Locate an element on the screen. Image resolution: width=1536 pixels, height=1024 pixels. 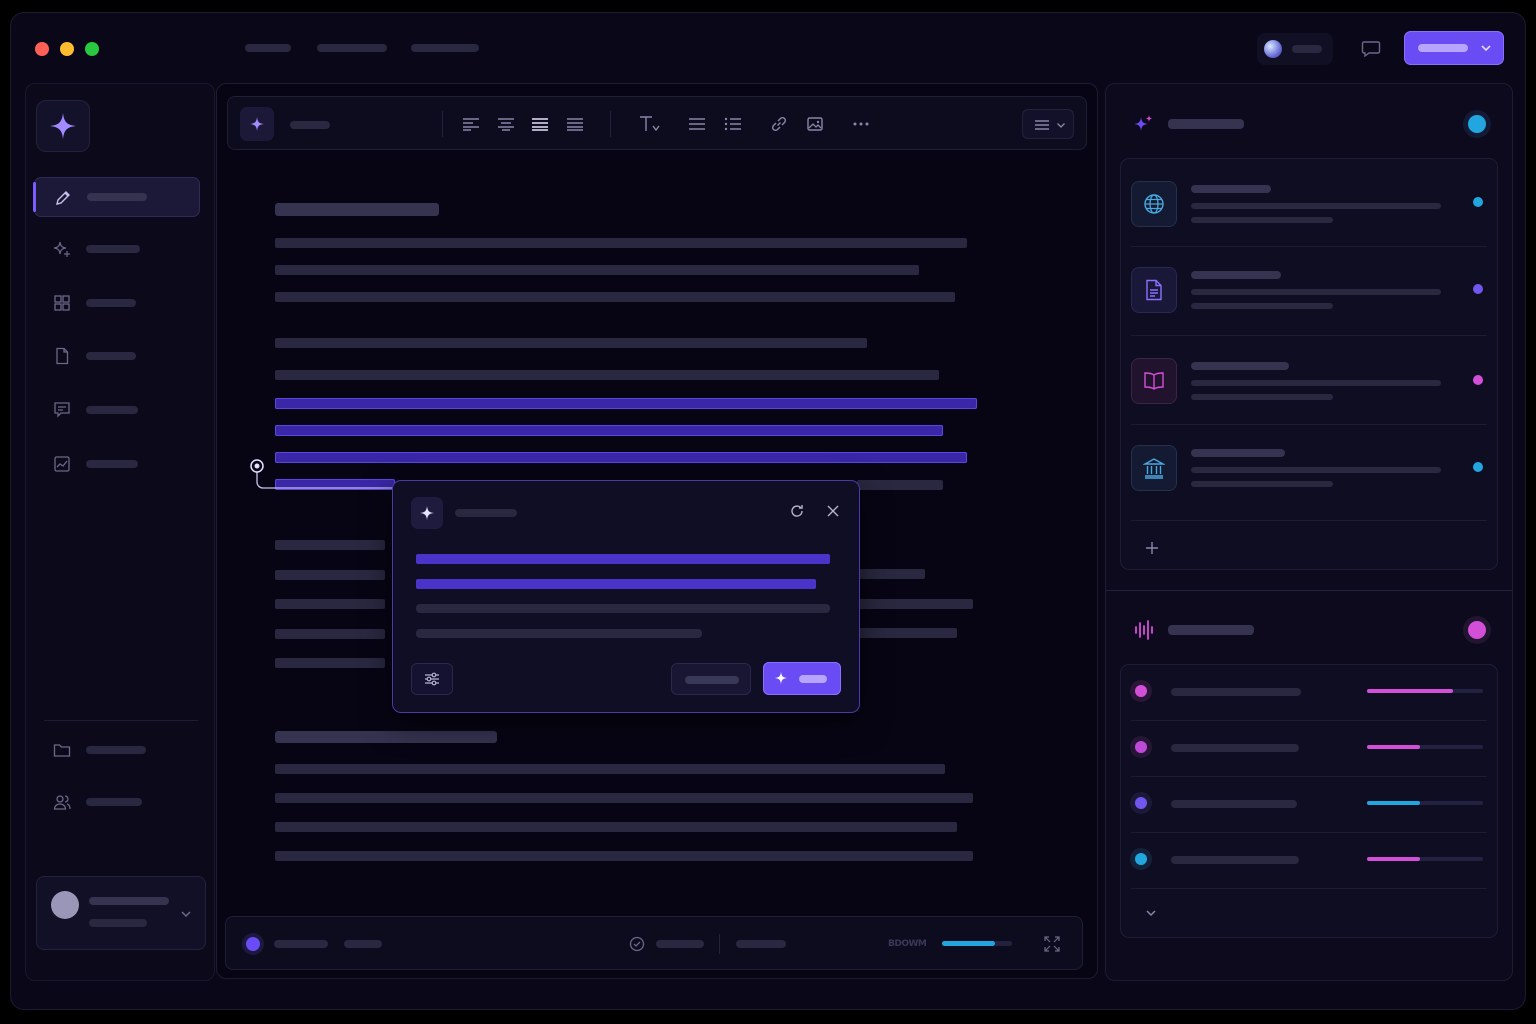
window-minimize-button is located at coordinates (67, 49).